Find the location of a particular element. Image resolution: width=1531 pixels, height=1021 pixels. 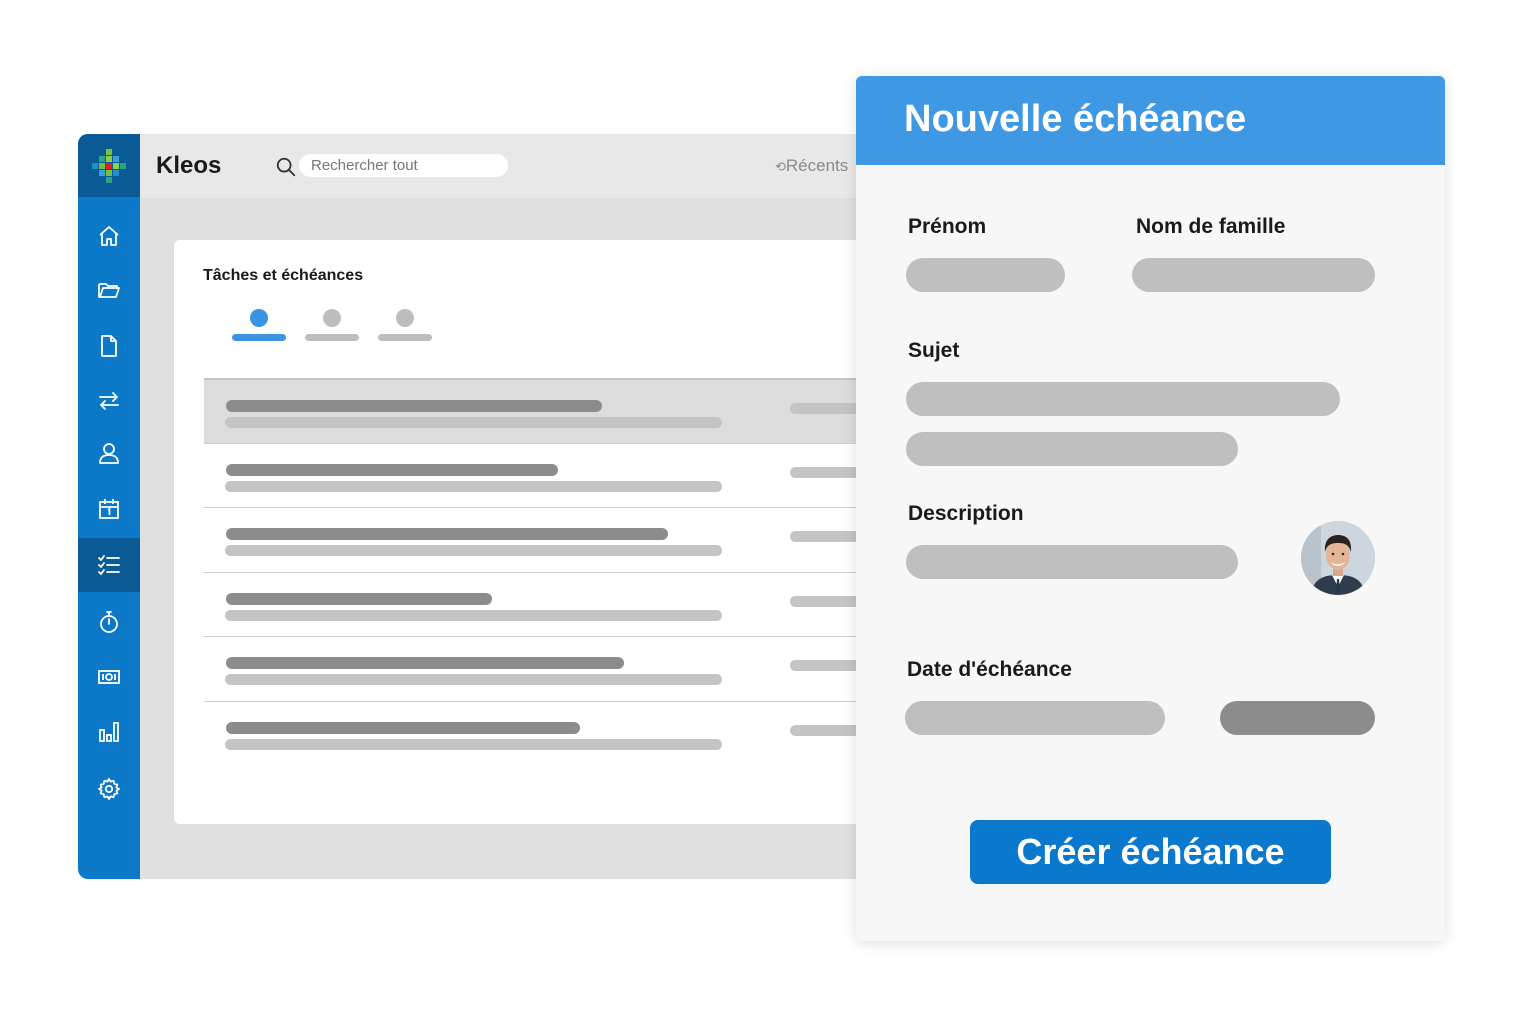

sidebar-item-documents is located at coordinates (109, 346).